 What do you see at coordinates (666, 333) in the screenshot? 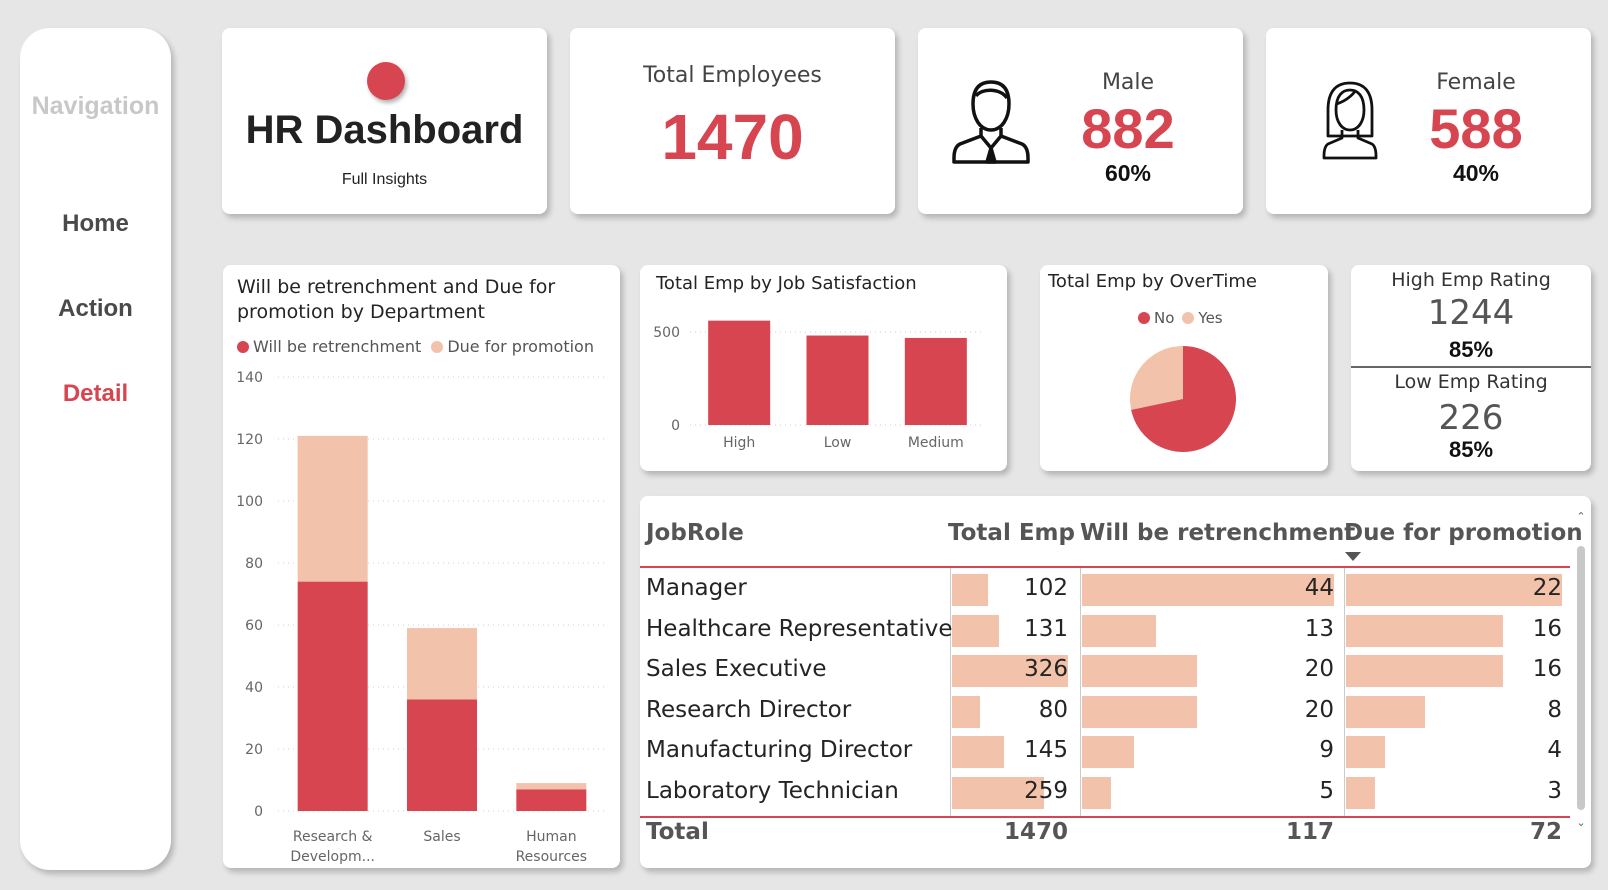
I see `y-tick-label: 500` at bounding box center [666, 333].